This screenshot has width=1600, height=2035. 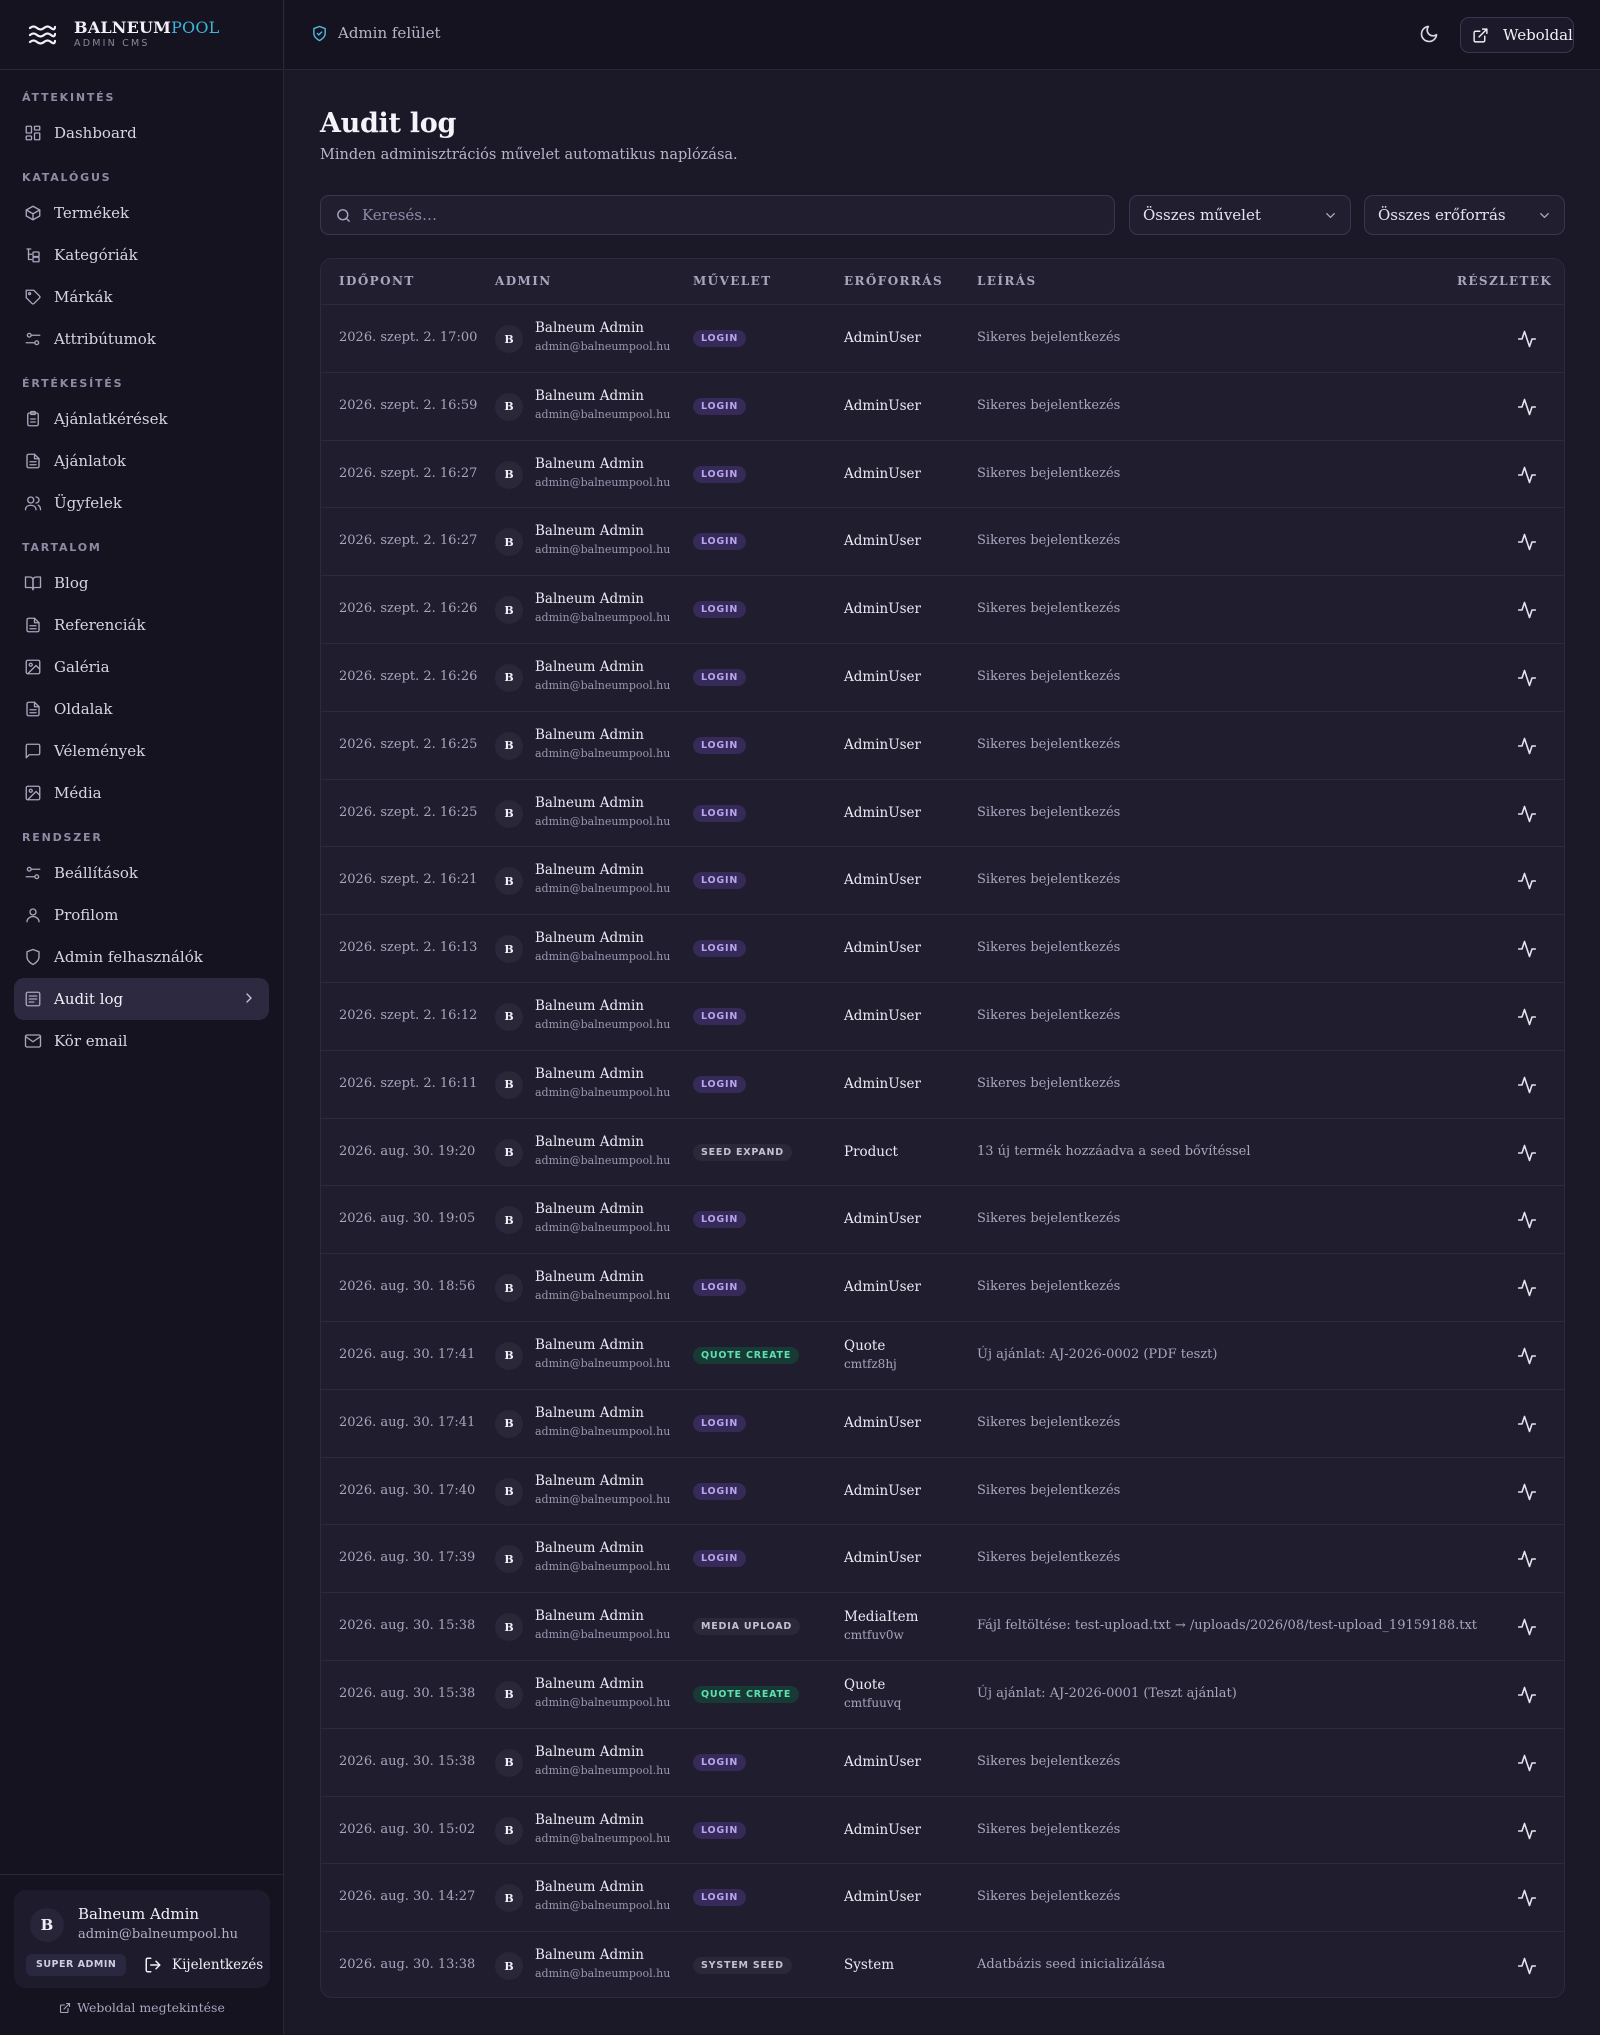 I want to click on row-description: Sikeres bejelentkezés, so click(x=1049, y=1558).